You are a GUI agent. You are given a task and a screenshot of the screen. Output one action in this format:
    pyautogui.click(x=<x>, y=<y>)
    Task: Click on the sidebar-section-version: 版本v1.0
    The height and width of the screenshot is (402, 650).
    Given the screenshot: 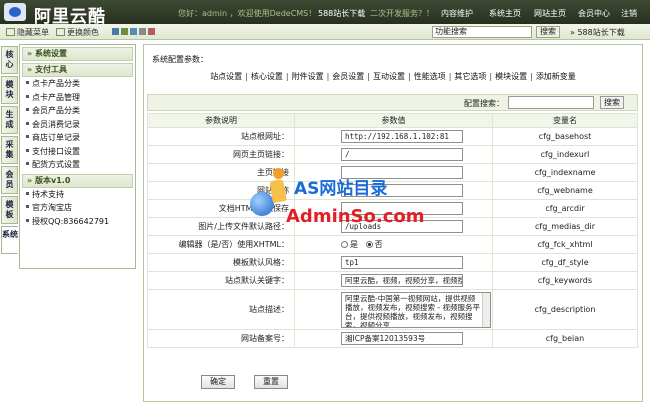 What is the action you would take?
    pyautogui.click(x=77, y=180)
    